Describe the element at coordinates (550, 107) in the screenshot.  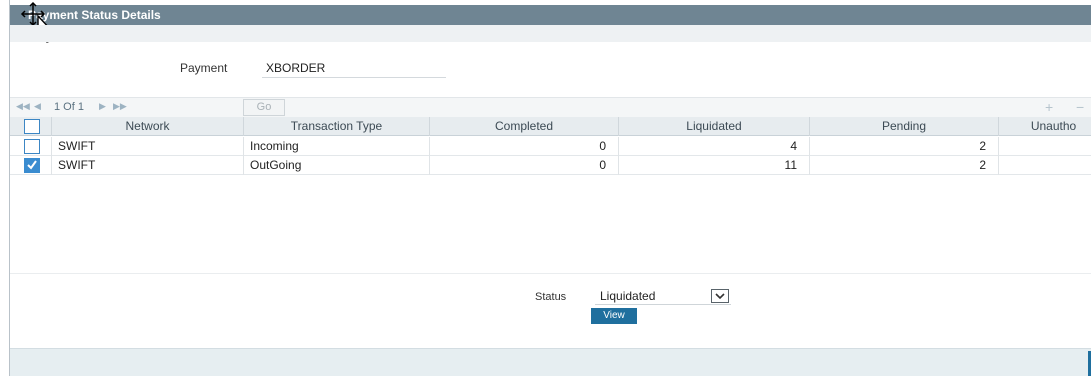
I see `pagination-bar: ◀◀ ◀ 1 Of 1 ▶ ▶▶ Go + −` at that location.